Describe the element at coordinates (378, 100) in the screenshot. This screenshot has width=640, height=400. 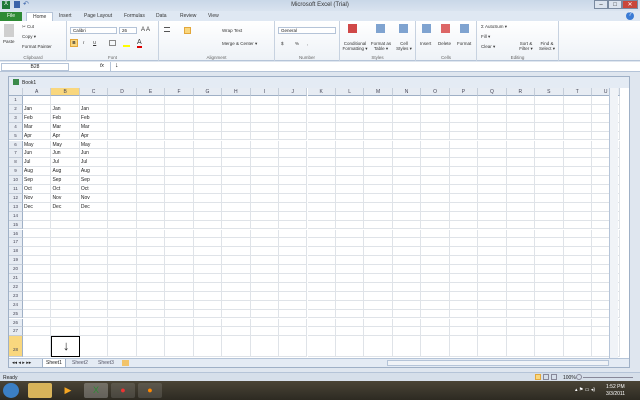
I see `cell-M1` at that location.